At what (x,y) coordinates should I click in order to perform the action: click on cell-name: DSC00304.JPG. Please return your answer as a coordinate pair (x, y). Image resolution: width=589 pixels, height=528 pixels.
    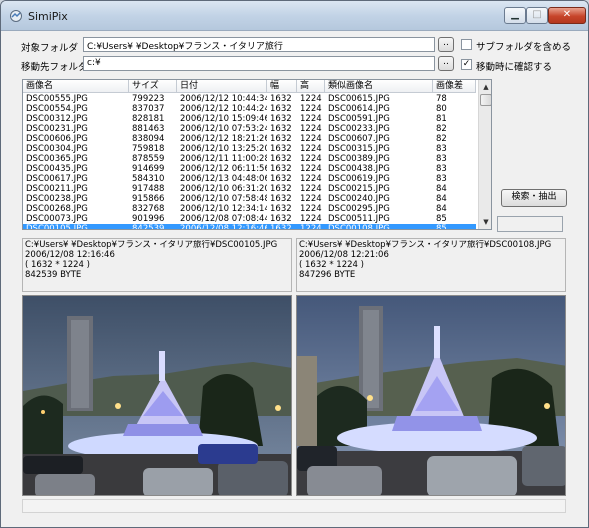
    Looking at the image, I should click on (57, 149).